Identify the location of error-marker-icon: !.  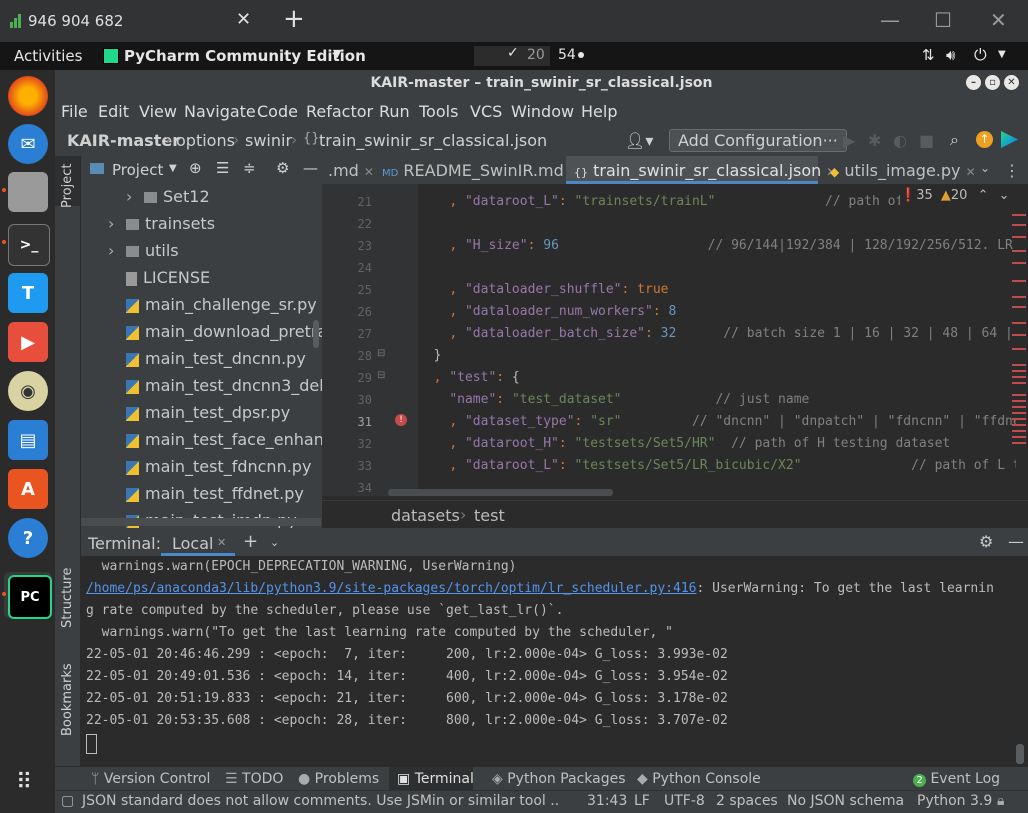
(401, 420).